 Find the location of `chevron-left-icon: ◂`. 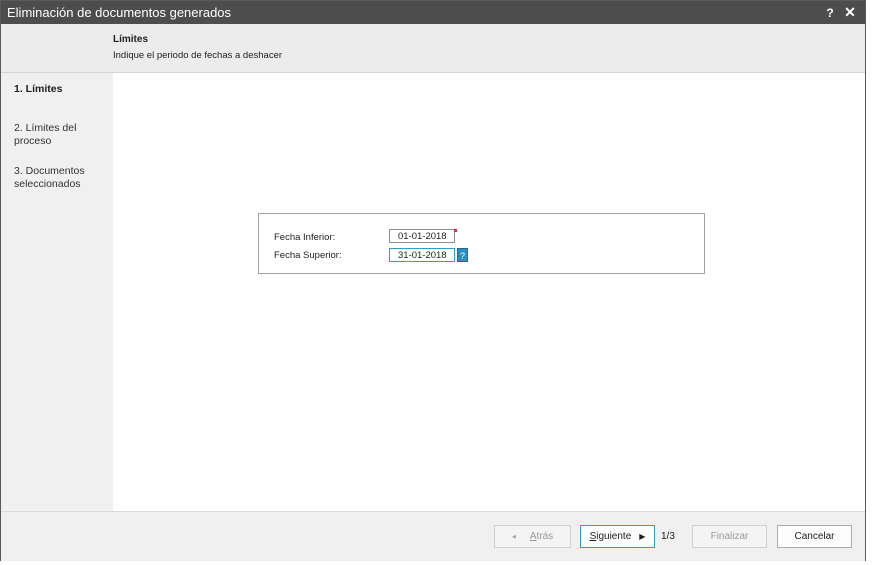

chevron-left-icon: ◂ is located at coordinates (513, 536).